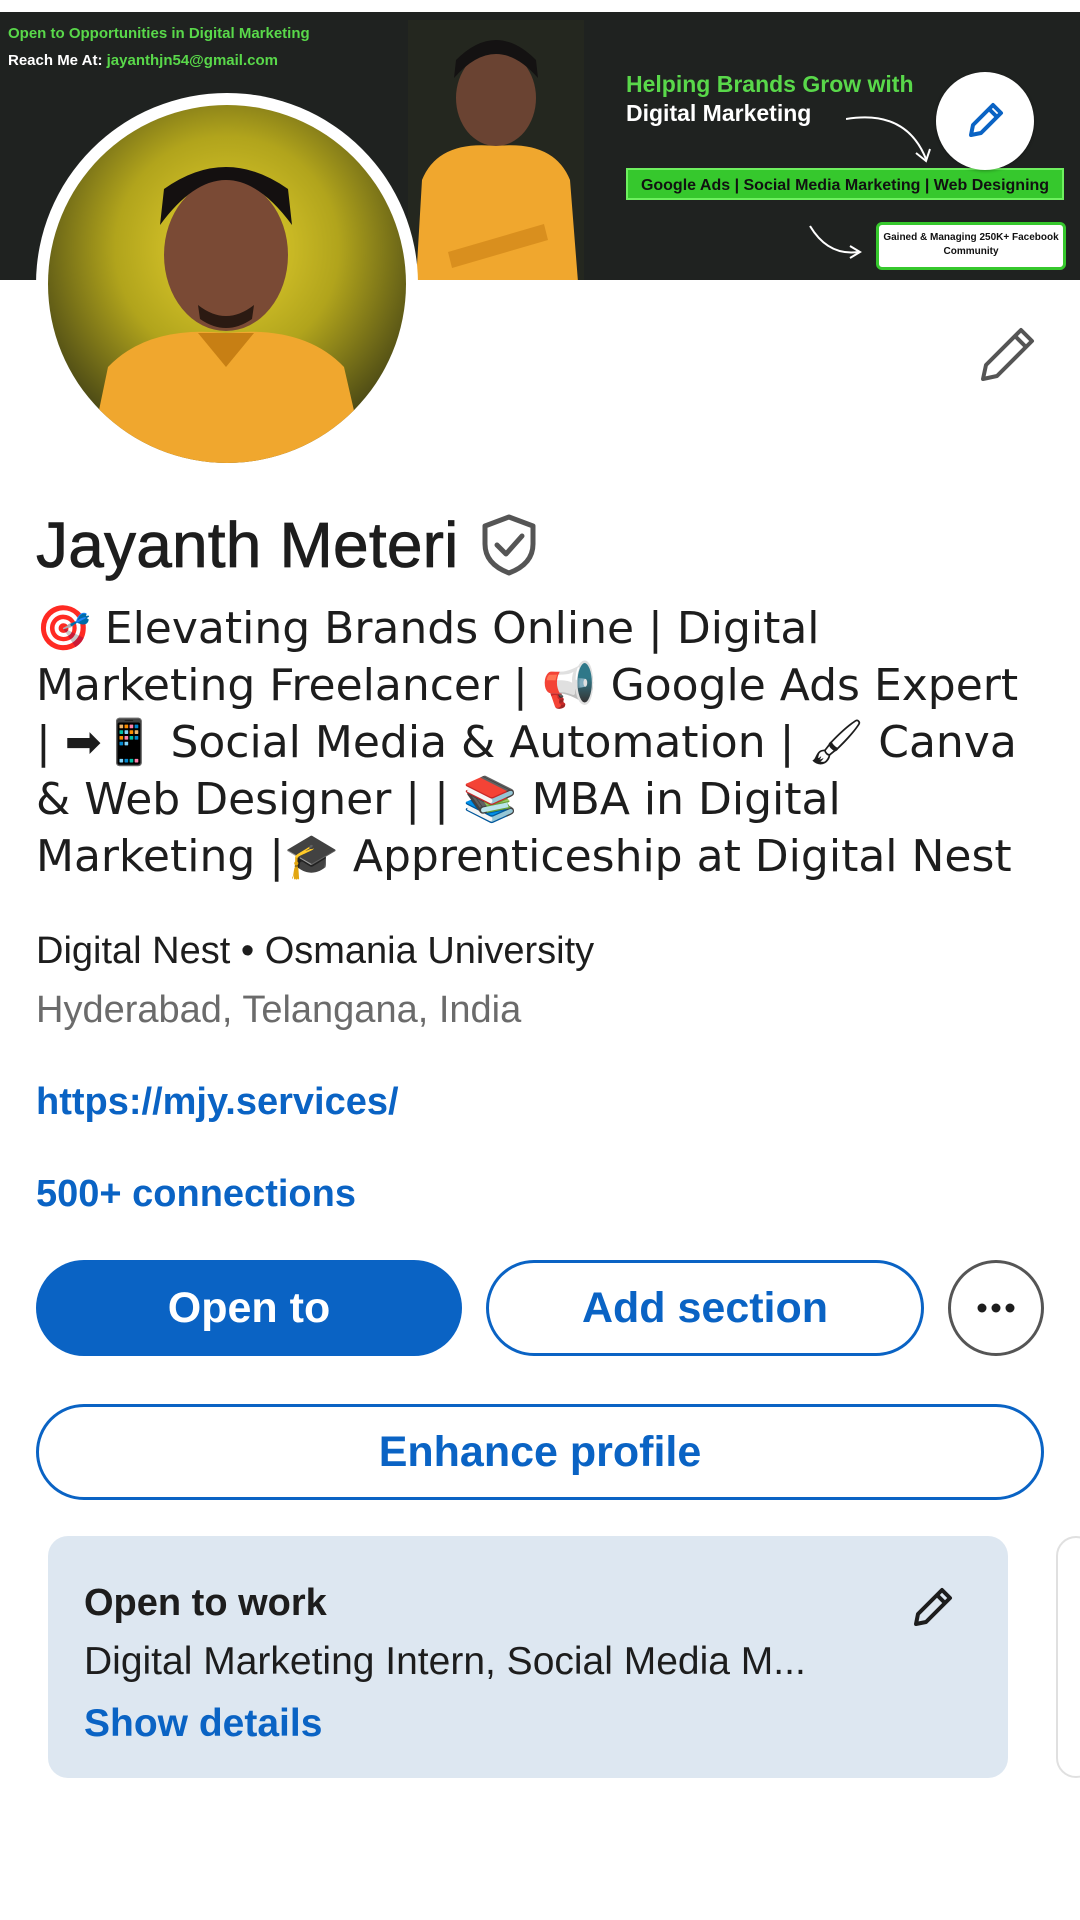 The image size is (1080, 1920). I want to click on name-row: Jayanth Meteri, so click(286, 545).